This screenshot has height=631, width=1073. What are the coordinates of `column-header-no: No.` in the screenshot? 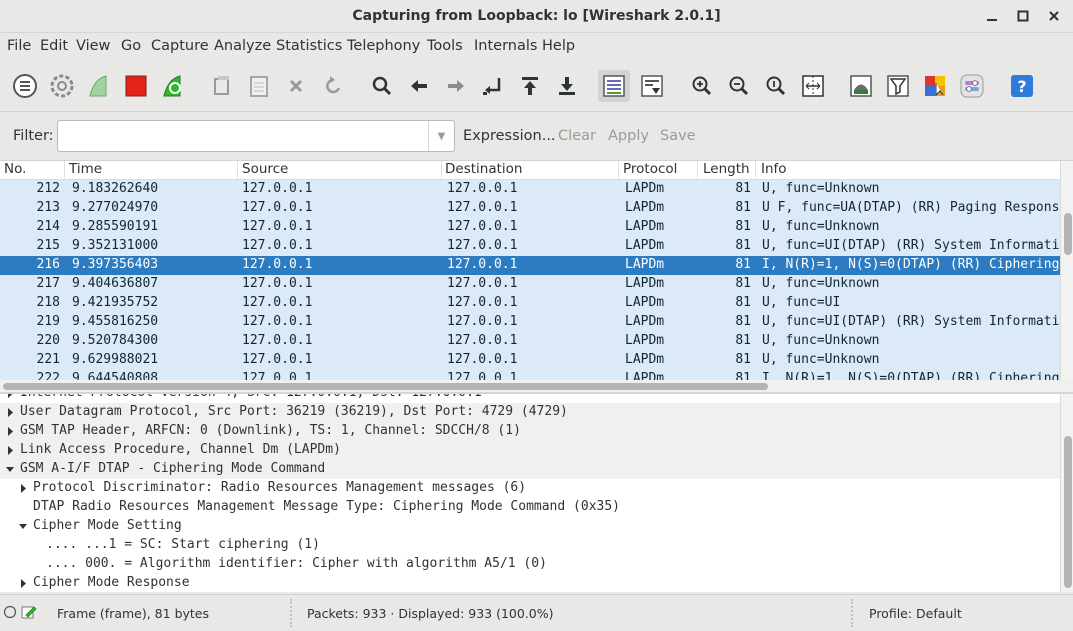 It's located at (15, 169).